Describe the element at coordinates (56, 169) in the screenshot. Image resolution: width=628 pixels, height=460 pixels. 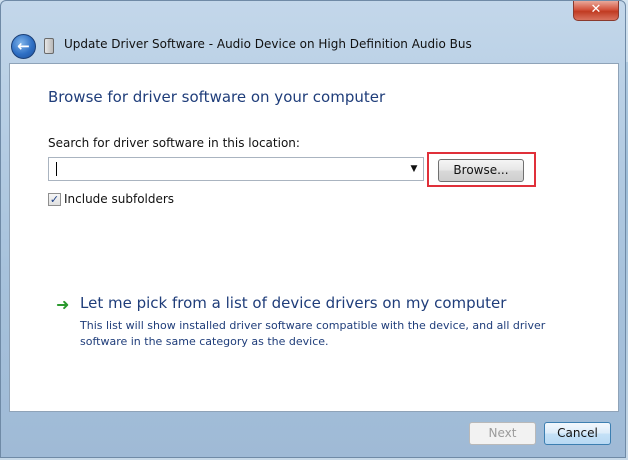
I see `text-caret` at that location.